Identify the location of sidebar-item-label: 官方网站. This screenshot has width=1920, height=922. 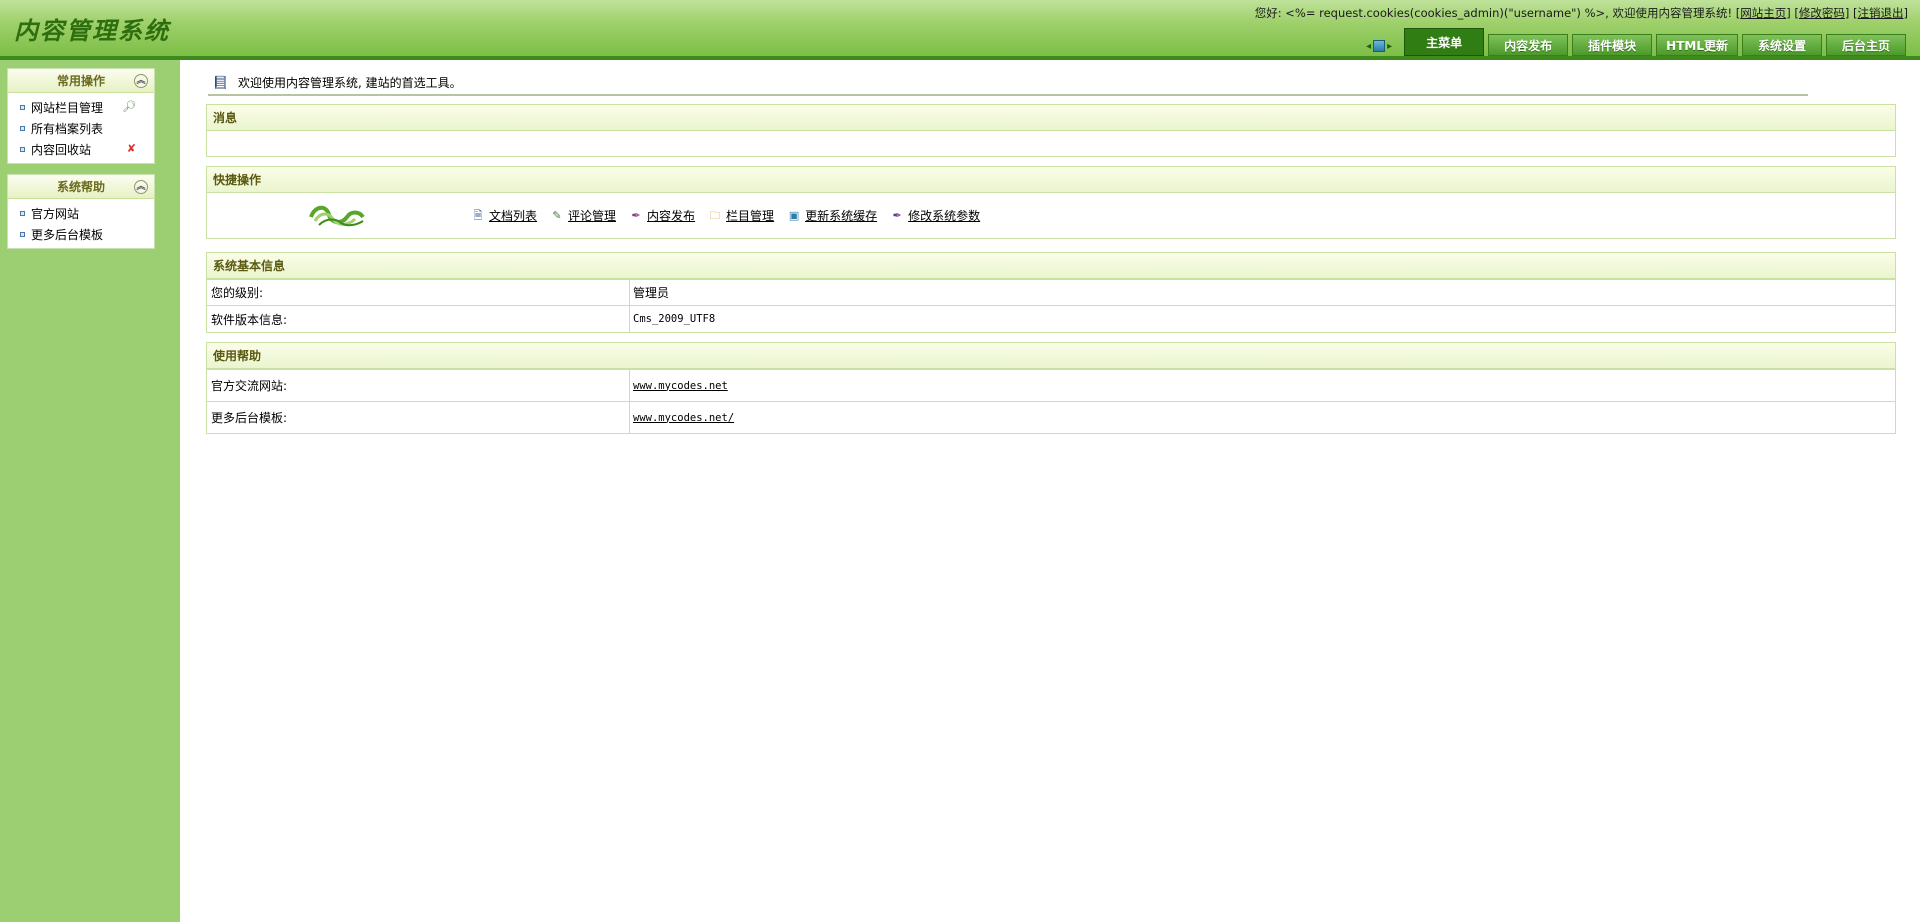
(55, 214).